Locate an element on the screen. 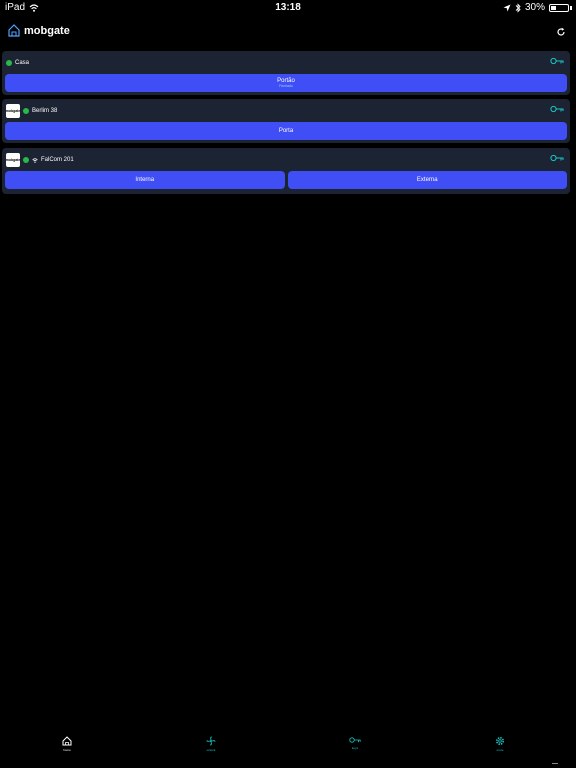 The width and height of the screenshot is (576, 768). fan-icon is located at coordinates (211, 741).